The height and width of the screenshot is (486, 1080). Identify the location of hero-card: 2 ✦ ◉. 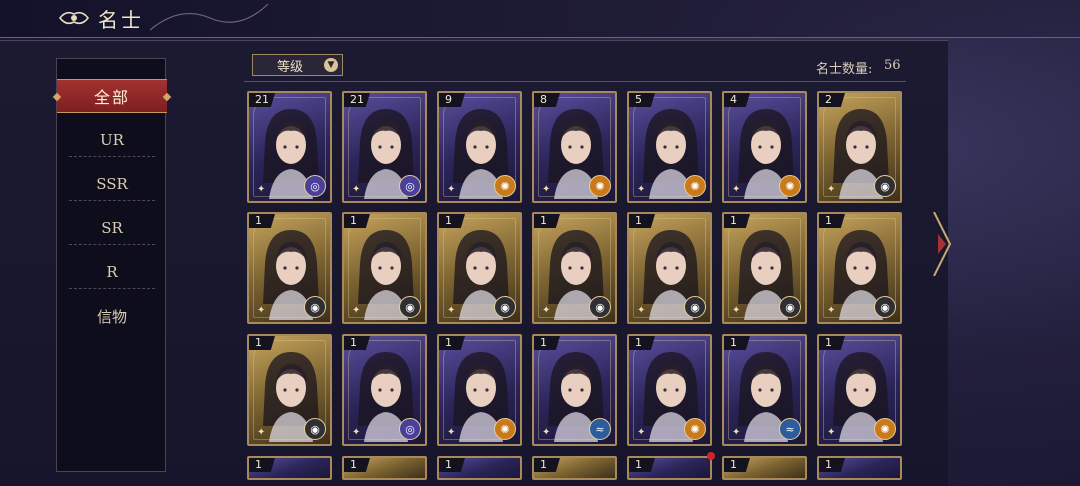
(859, 147).